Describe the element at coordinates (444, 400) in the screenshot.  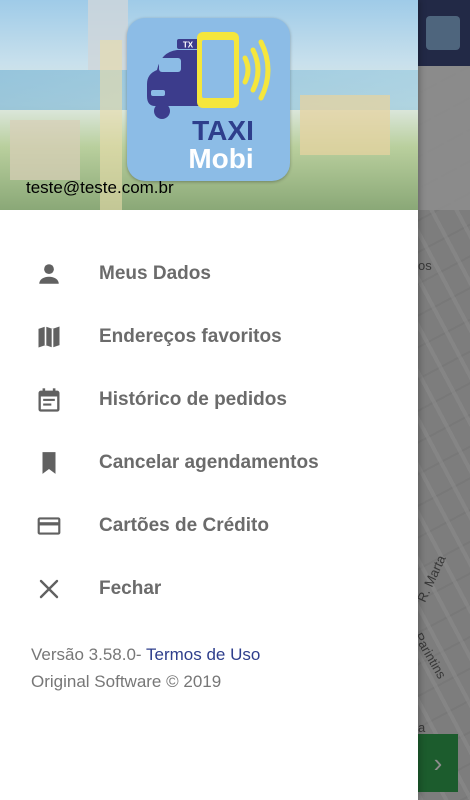
I see `drawer-scrim` at that location.